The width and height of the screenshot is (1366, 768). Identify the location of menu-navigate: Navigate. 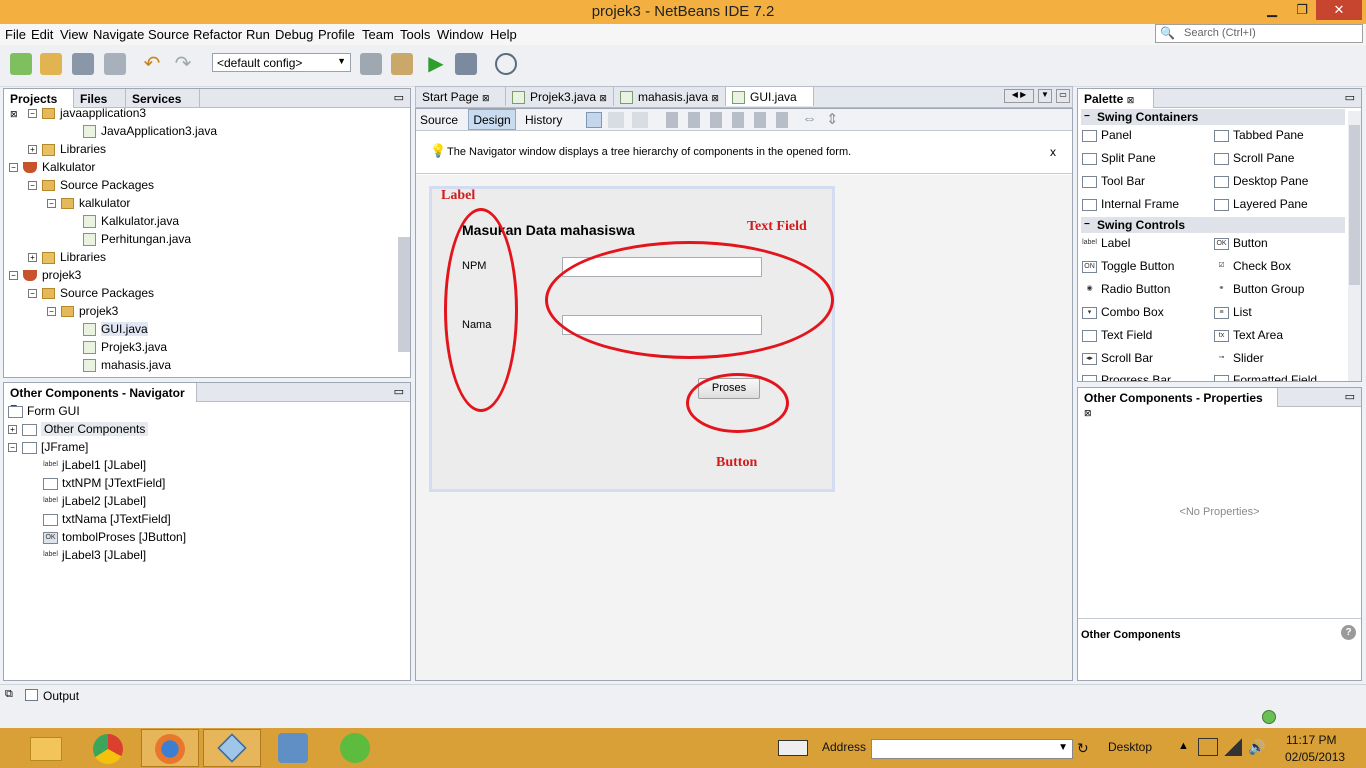
(118, 34).